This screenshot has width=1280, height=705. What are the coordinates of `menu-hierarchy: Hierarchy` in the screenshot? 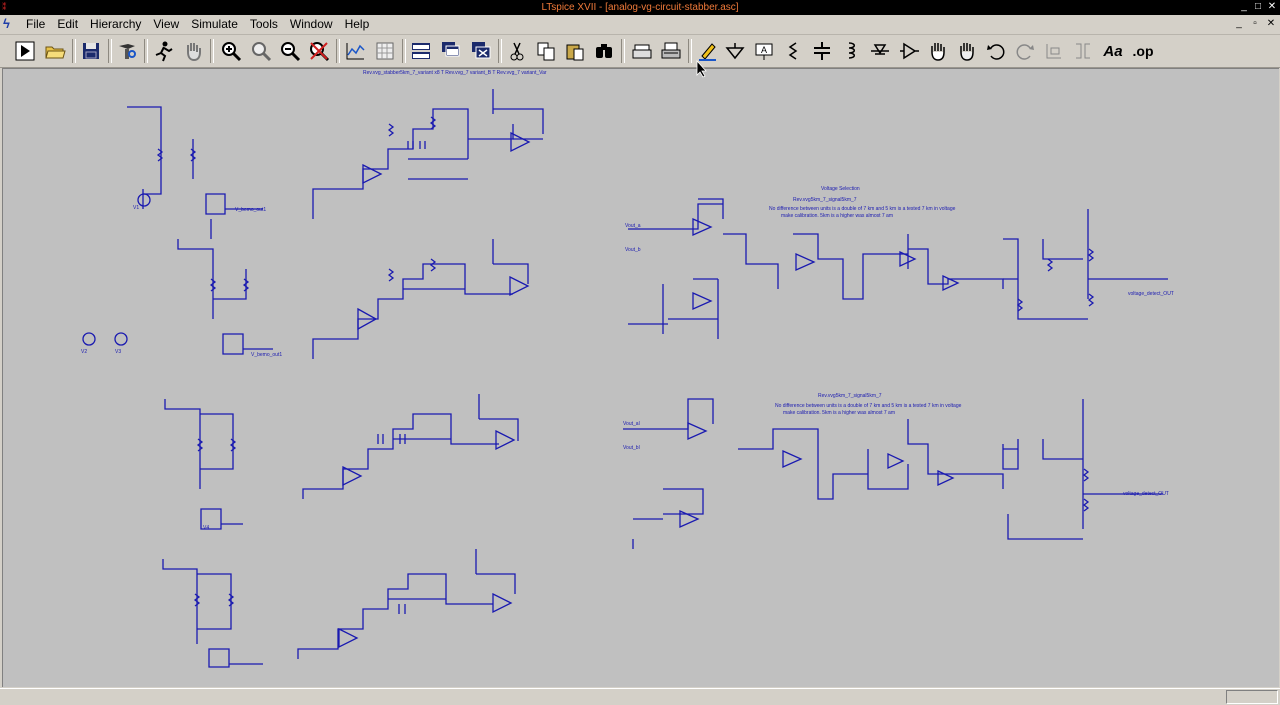 It's located at (115, 24).